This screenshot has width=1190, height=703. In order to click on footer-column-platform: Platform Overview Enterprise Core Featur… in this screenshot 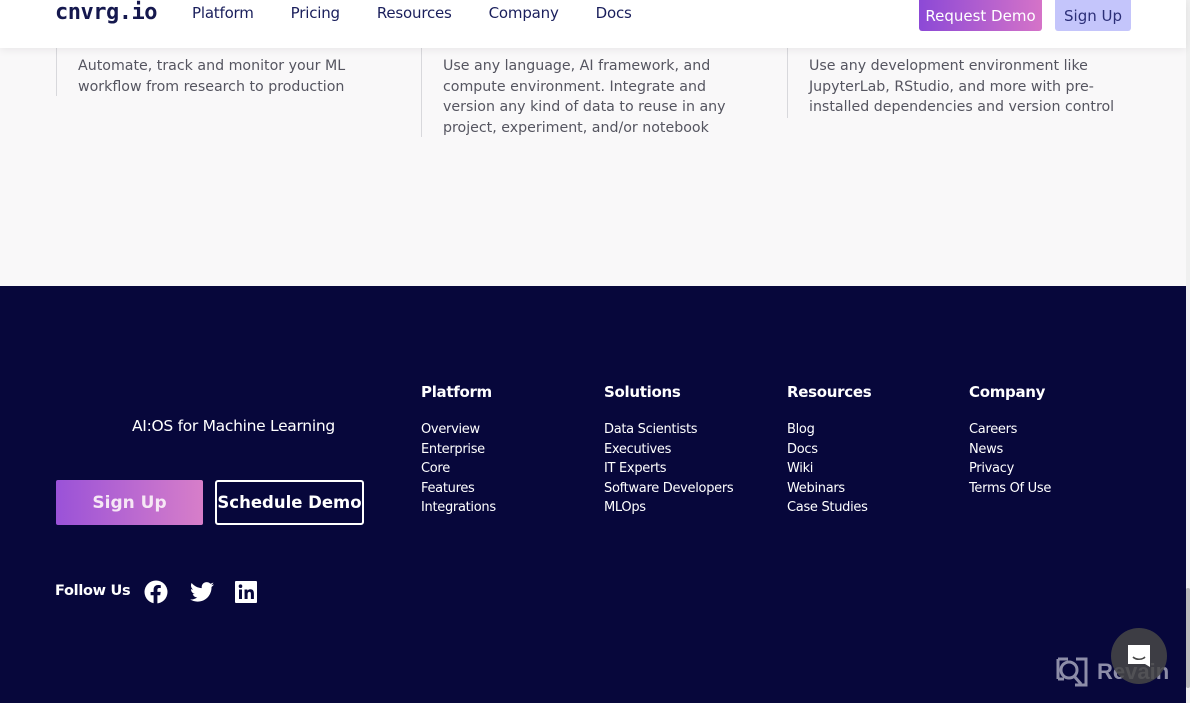, I will do `click(458, 450)`.